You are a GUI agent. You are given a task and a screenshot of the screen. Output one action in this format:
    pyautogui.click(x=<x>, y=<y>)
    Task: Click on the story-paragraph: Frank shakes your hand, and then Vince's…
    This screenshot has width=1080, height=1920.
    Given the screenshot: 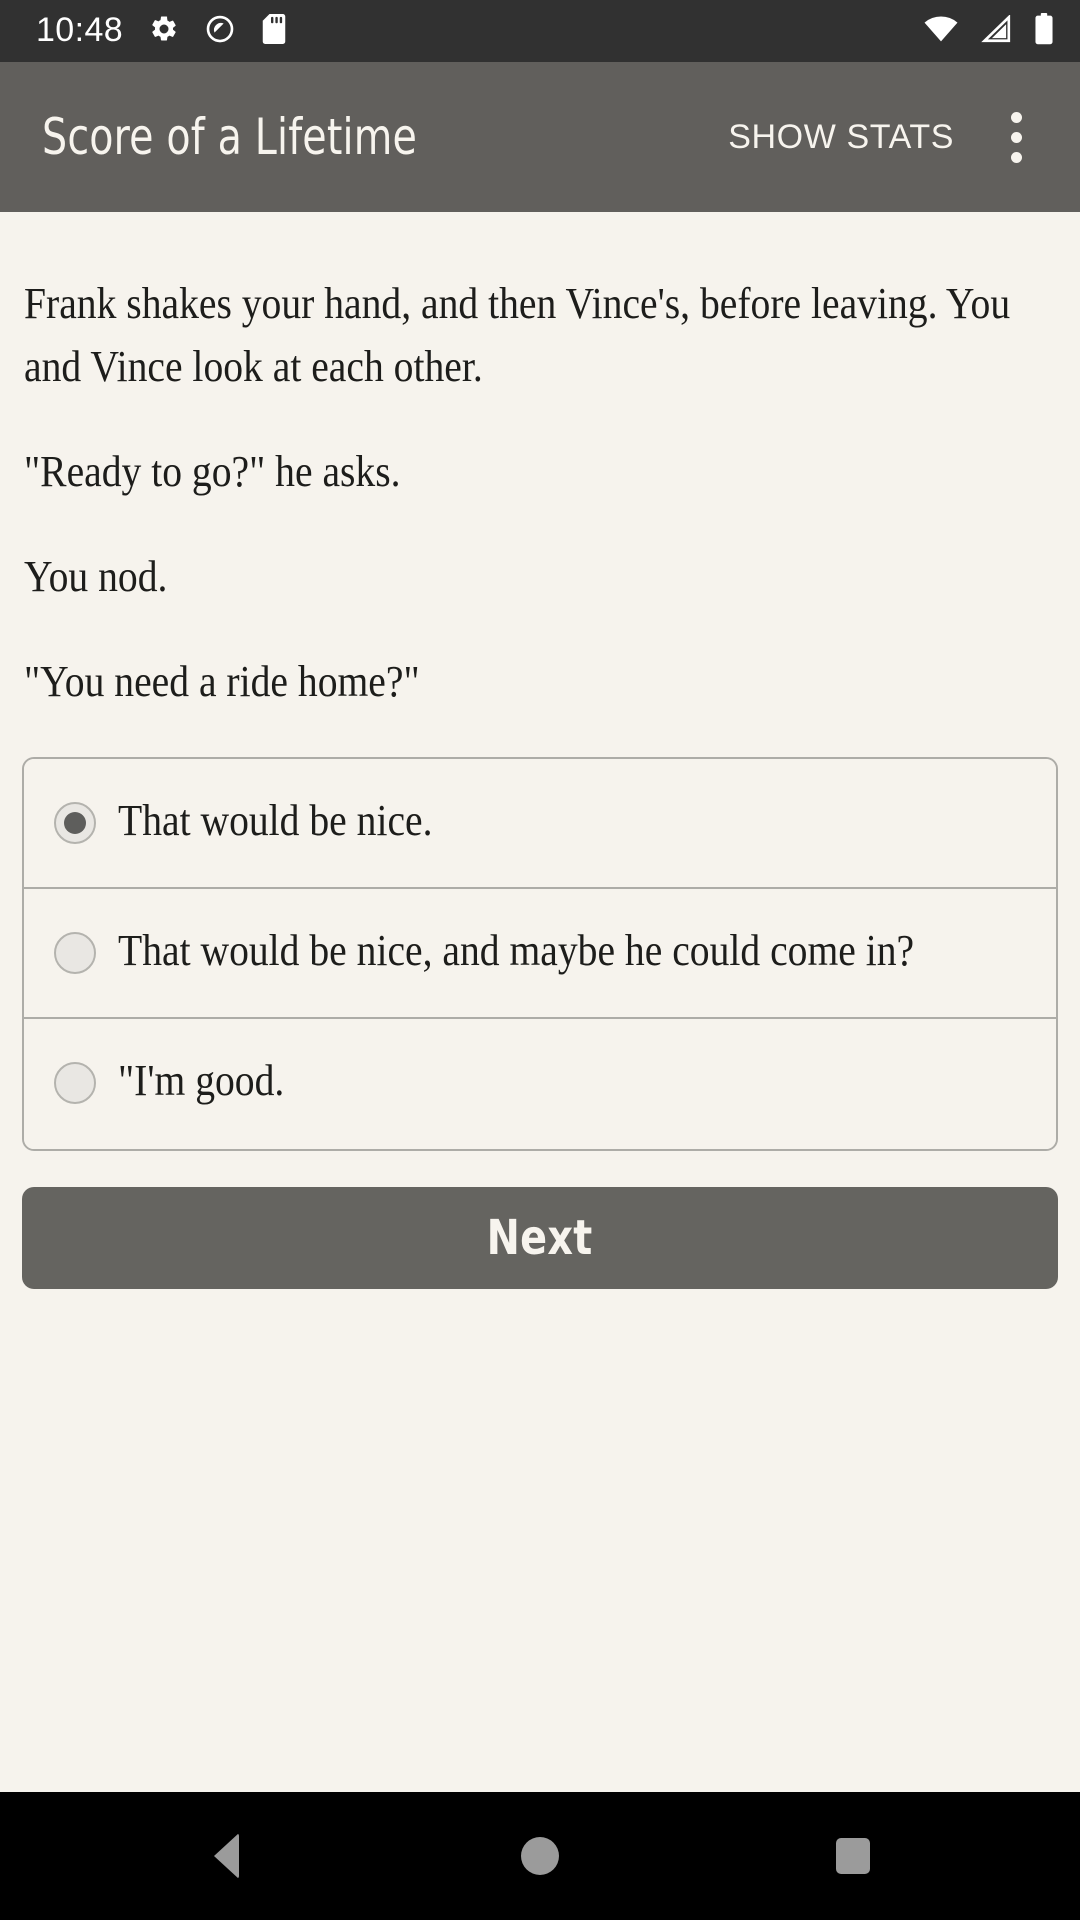 What is the action you would take?
    pyautogui.click(x=517, y=335)
    